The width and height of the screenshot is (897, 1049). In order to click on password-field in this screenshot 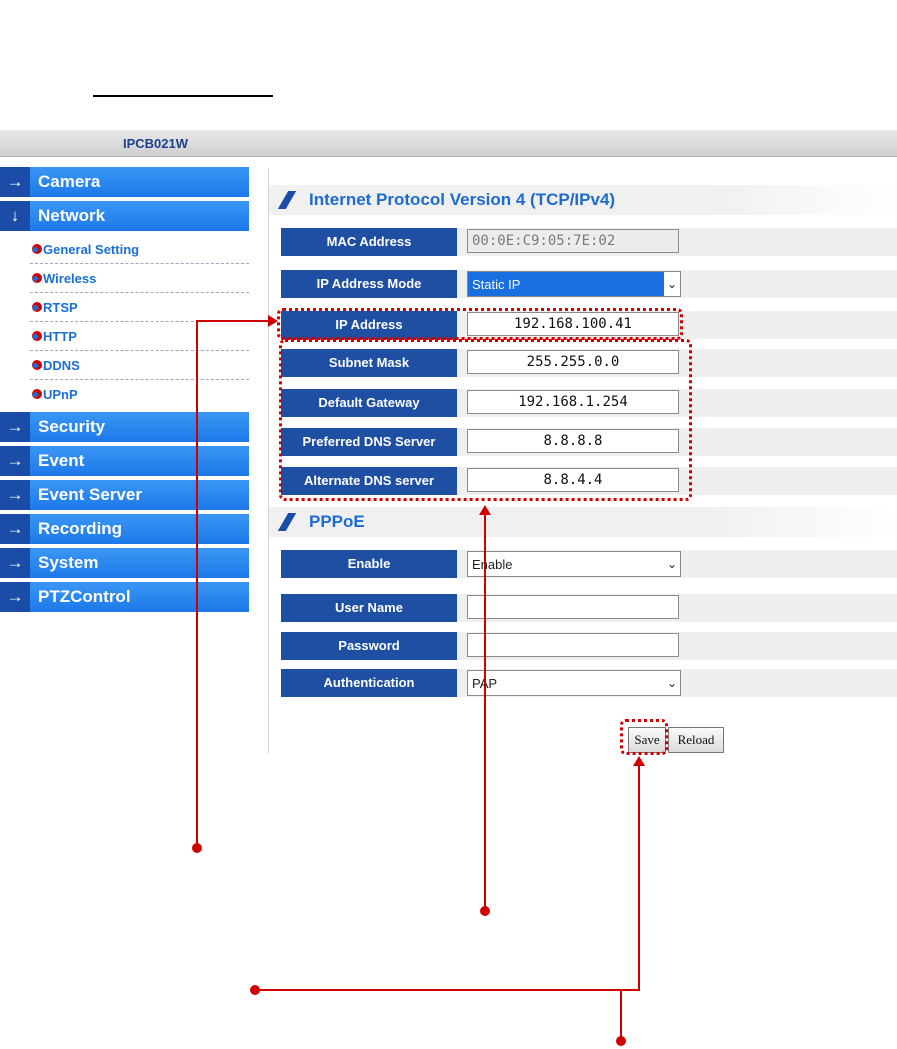, I will do `click(573, 645)`.